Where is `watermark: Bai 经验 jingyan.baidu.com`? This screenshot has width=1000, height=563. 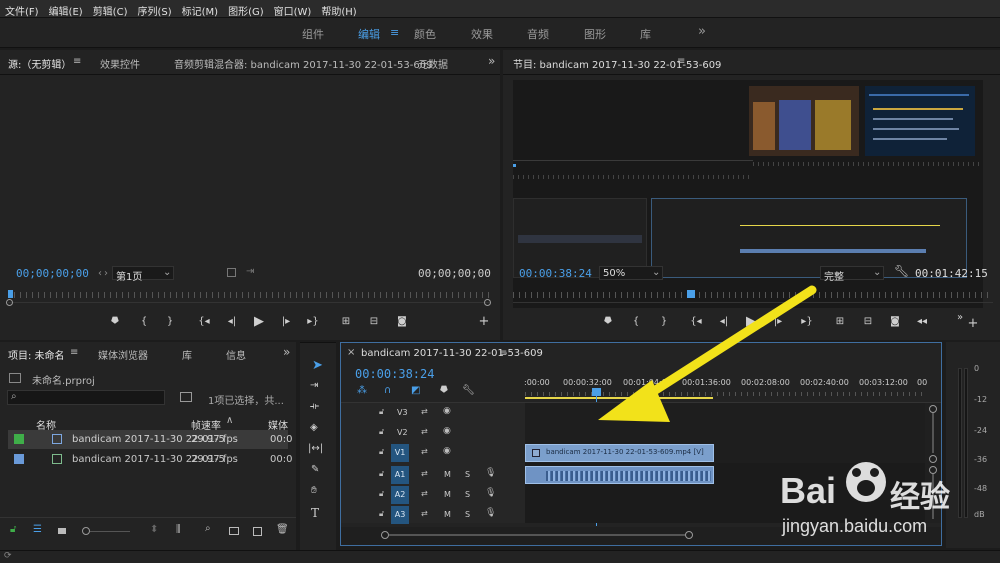
watermark: Bai 经验 jingyan.baidu.com is located at coordinates (887, 503).